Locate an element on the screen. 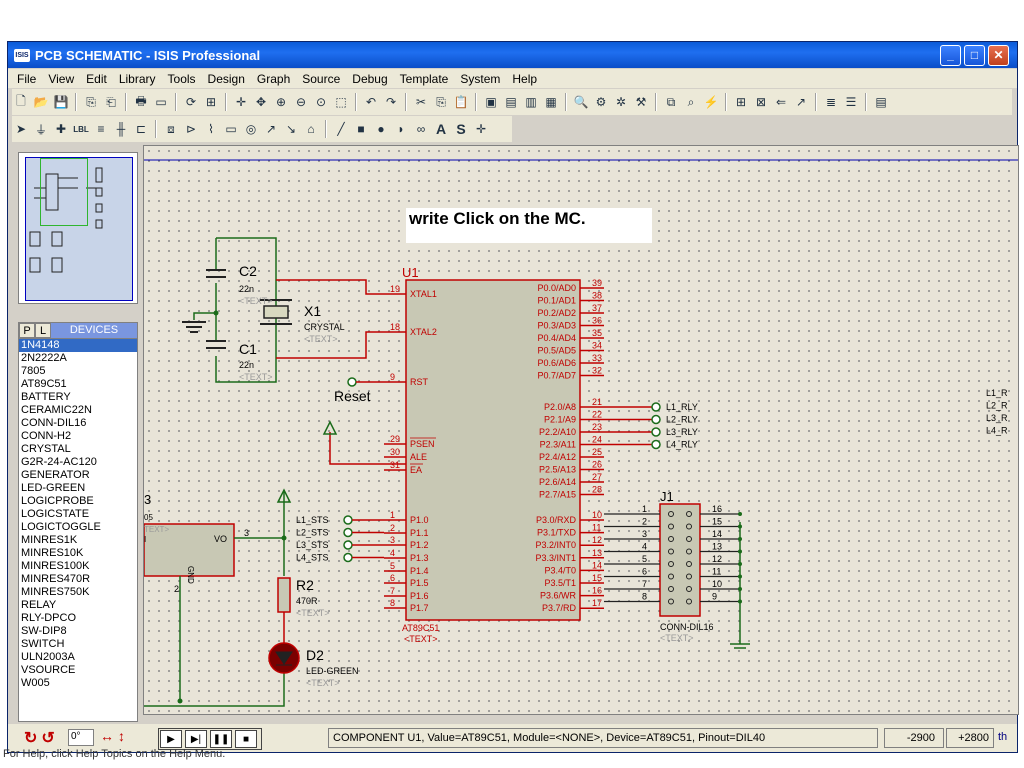  status-terminal-label: L1_STS is located at coordinates (312, 520).